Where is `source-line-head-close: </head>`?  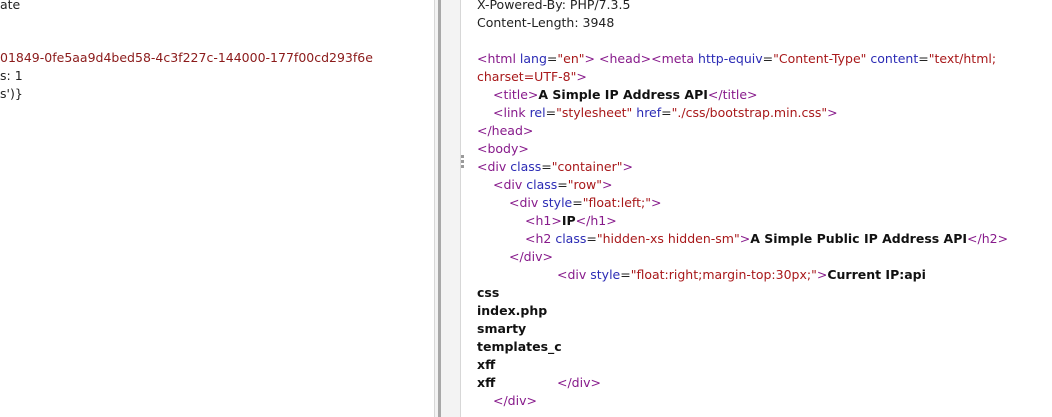 source-line-head-close: </head> is located at coordinates (505, 130).